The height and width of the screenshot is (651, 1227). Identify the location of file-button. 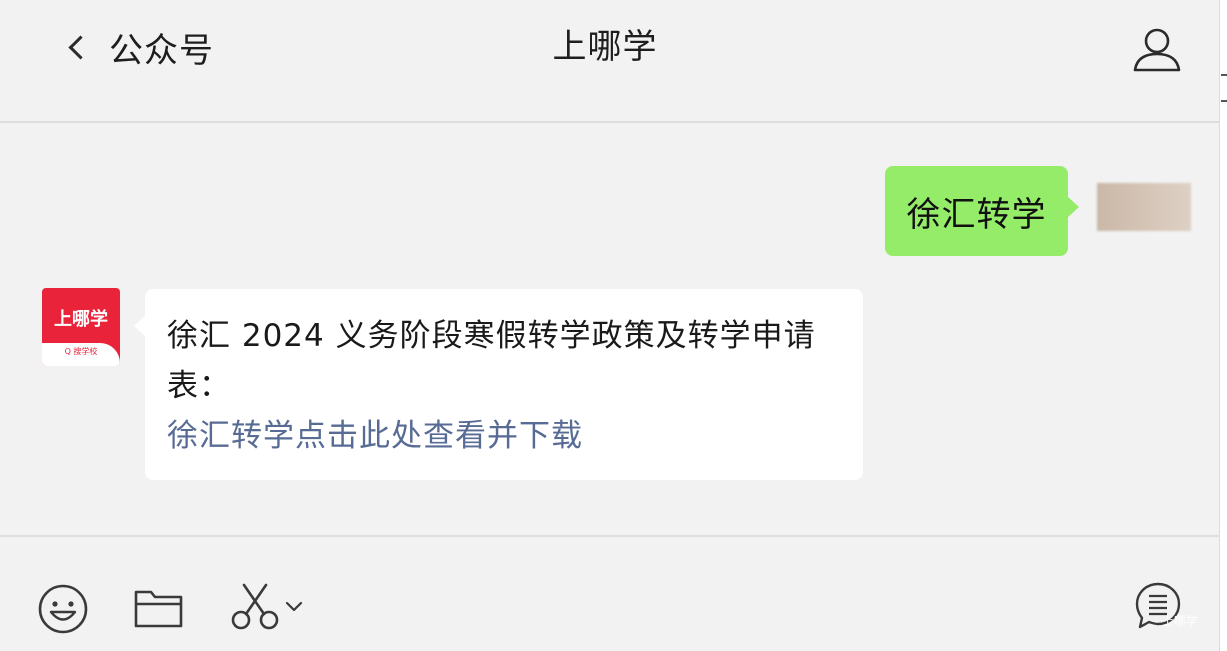
(159, 610).